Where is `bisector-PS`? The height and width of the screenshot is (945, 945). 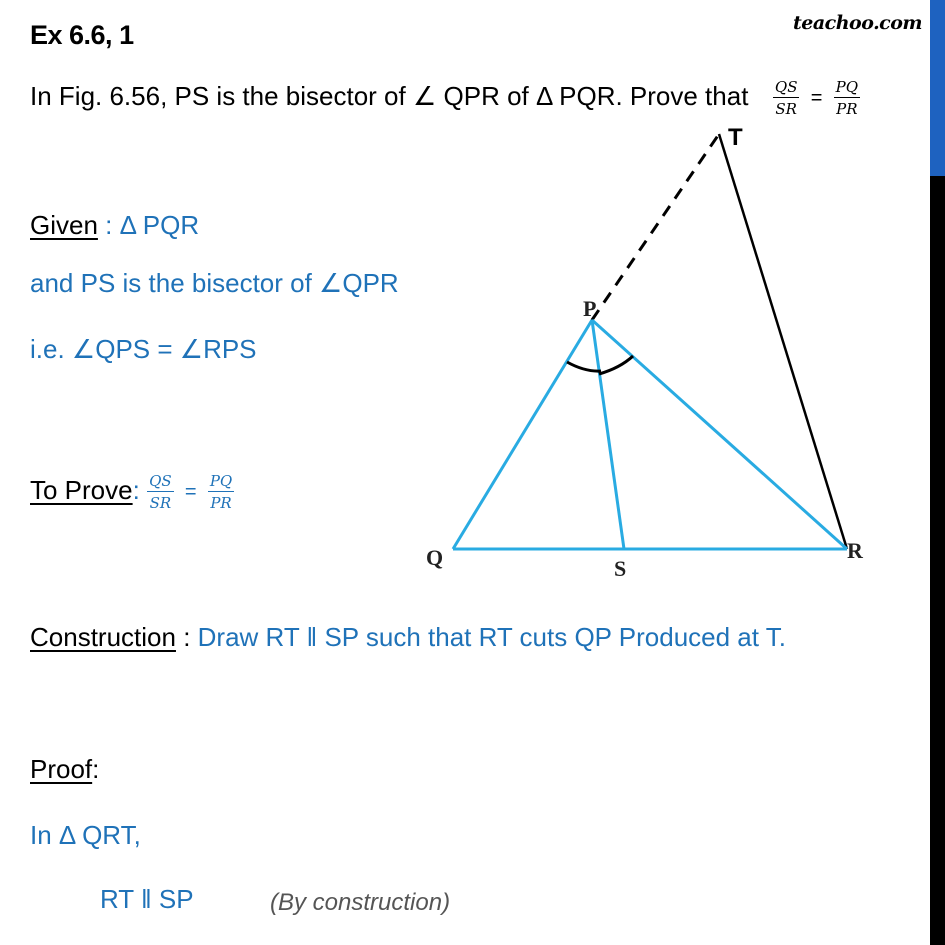
bisector-PS is located at coordinates (608, 434).